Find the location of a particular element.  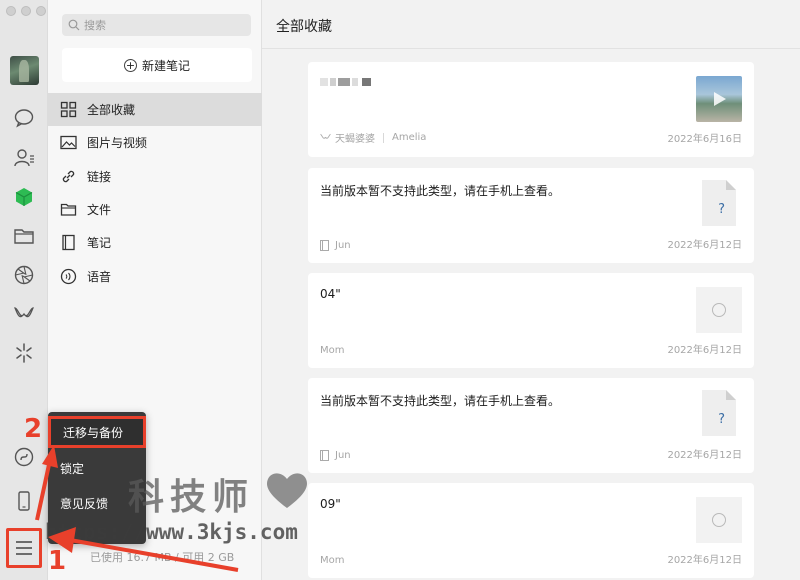

storage-usage: 已使用 16.7 MB / 可用 2 GB is located at coordinates (162, 557).